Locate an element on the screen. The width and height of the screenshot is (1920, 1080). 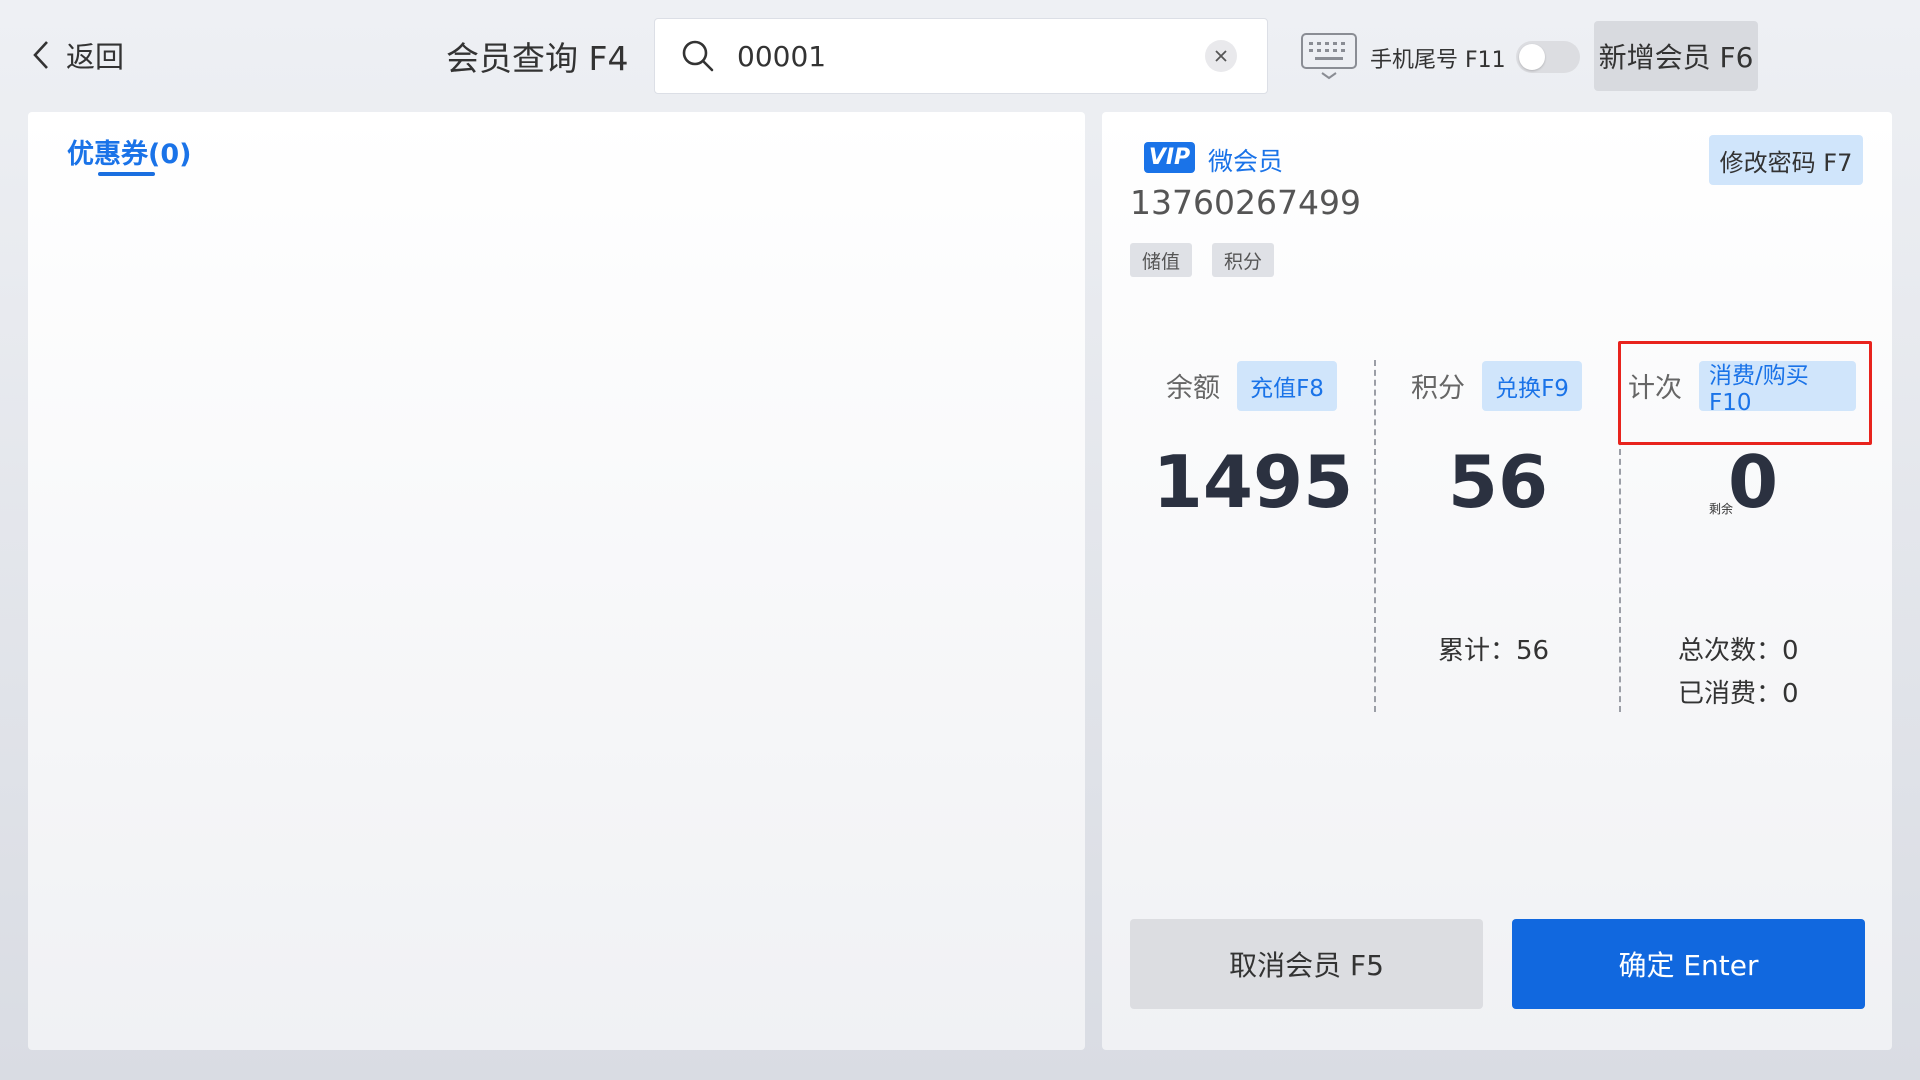
search-icon is located at coordinates (698, 56).